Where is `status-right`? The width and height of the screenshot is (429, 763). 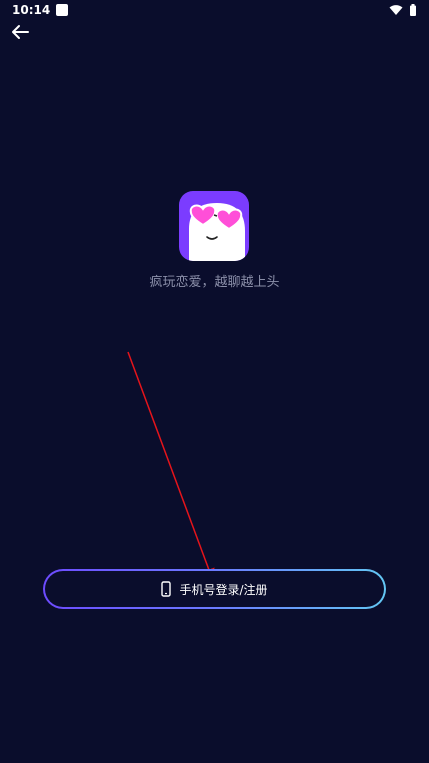
status-right is located at coordinates (403, 10).